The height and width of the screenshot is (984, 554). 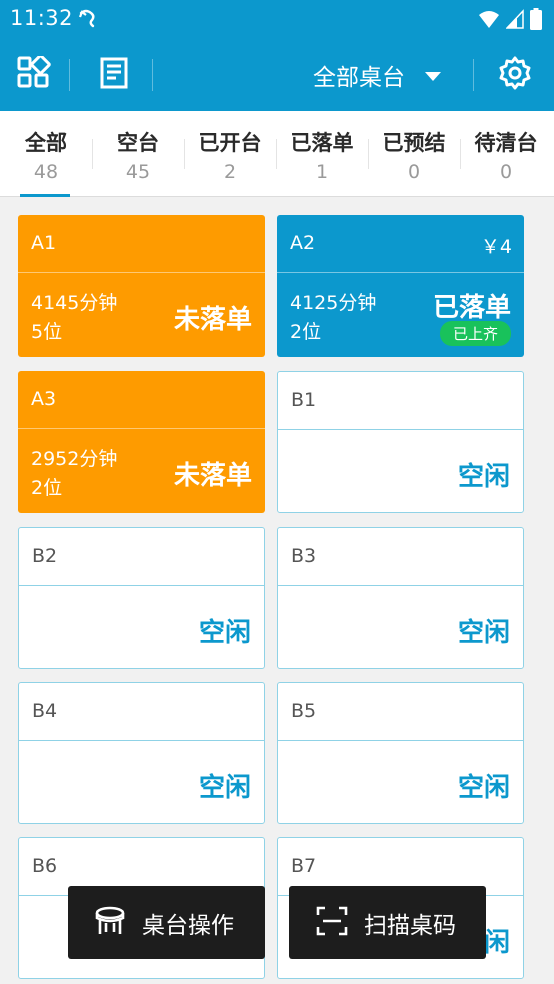 I want to click on table-amount: ￥4, so click(x=496, y=247).